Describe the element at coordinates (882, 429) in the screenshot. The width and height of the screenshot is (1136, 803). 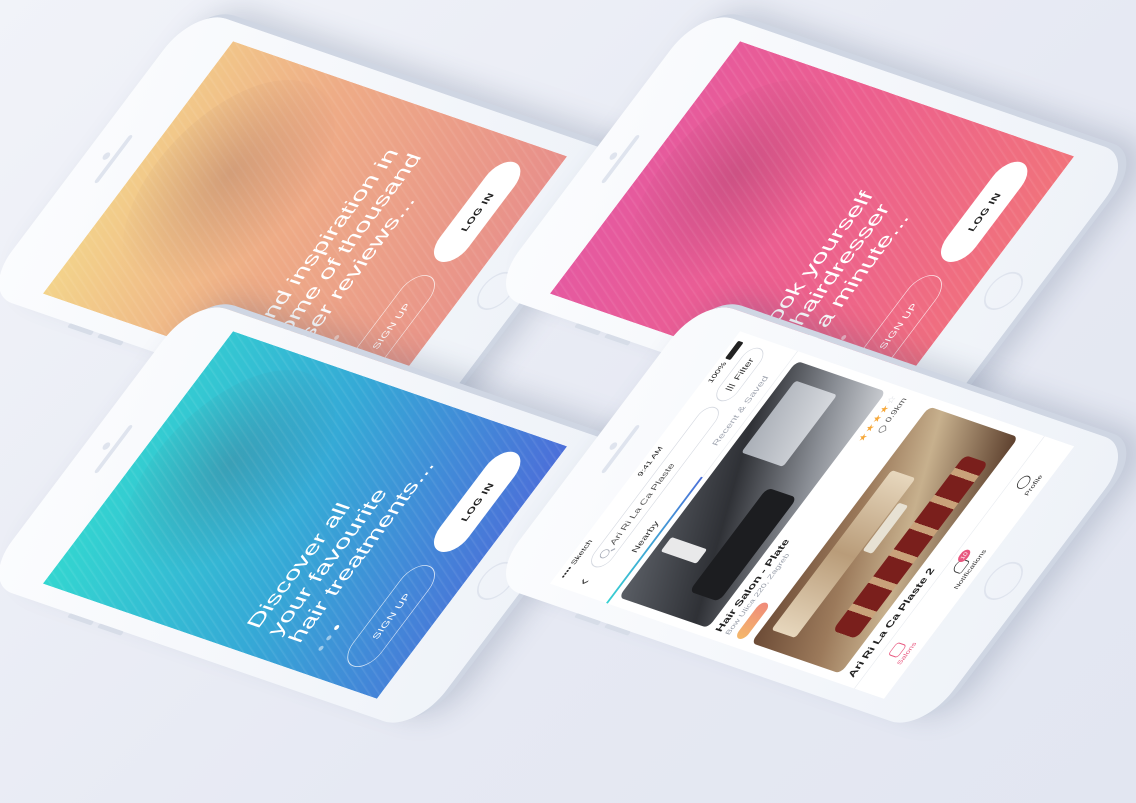
I see `pin-icon` at that location.